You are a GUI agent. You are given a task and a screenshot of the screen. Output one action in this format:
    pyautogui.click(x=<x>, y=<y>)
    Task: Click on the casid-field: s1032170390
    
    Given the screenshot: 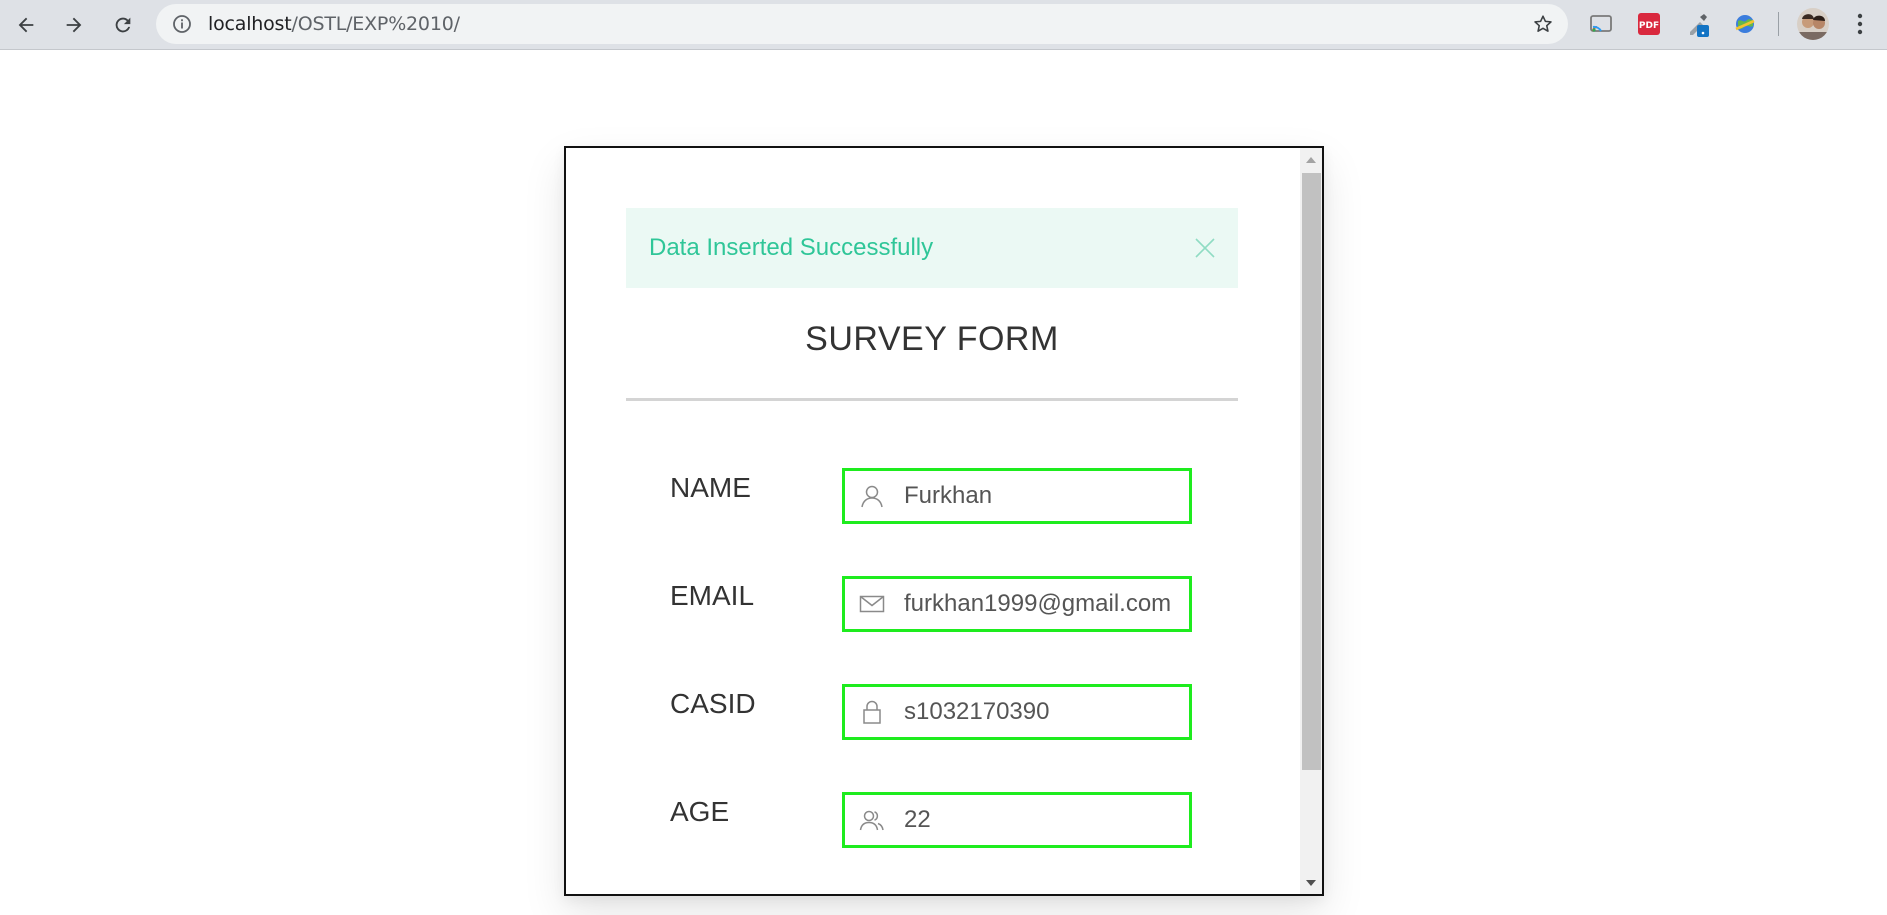 What is the action you would take?
    pyautogui.click(x=1017, y=712)
    